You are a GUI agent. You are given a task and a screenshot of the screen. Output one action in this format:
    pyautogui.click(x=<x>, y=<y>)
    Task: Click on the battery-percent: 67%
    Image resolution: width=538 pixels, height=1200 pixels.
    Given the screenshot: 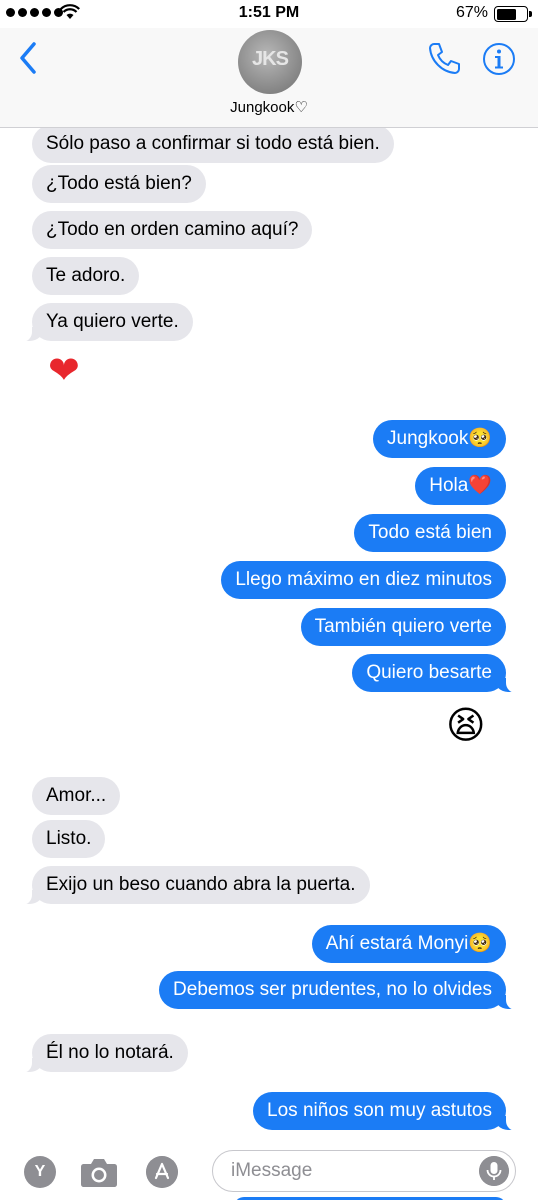 What is the action you would take?
    pyautogui.click(x=471, y=12)
    